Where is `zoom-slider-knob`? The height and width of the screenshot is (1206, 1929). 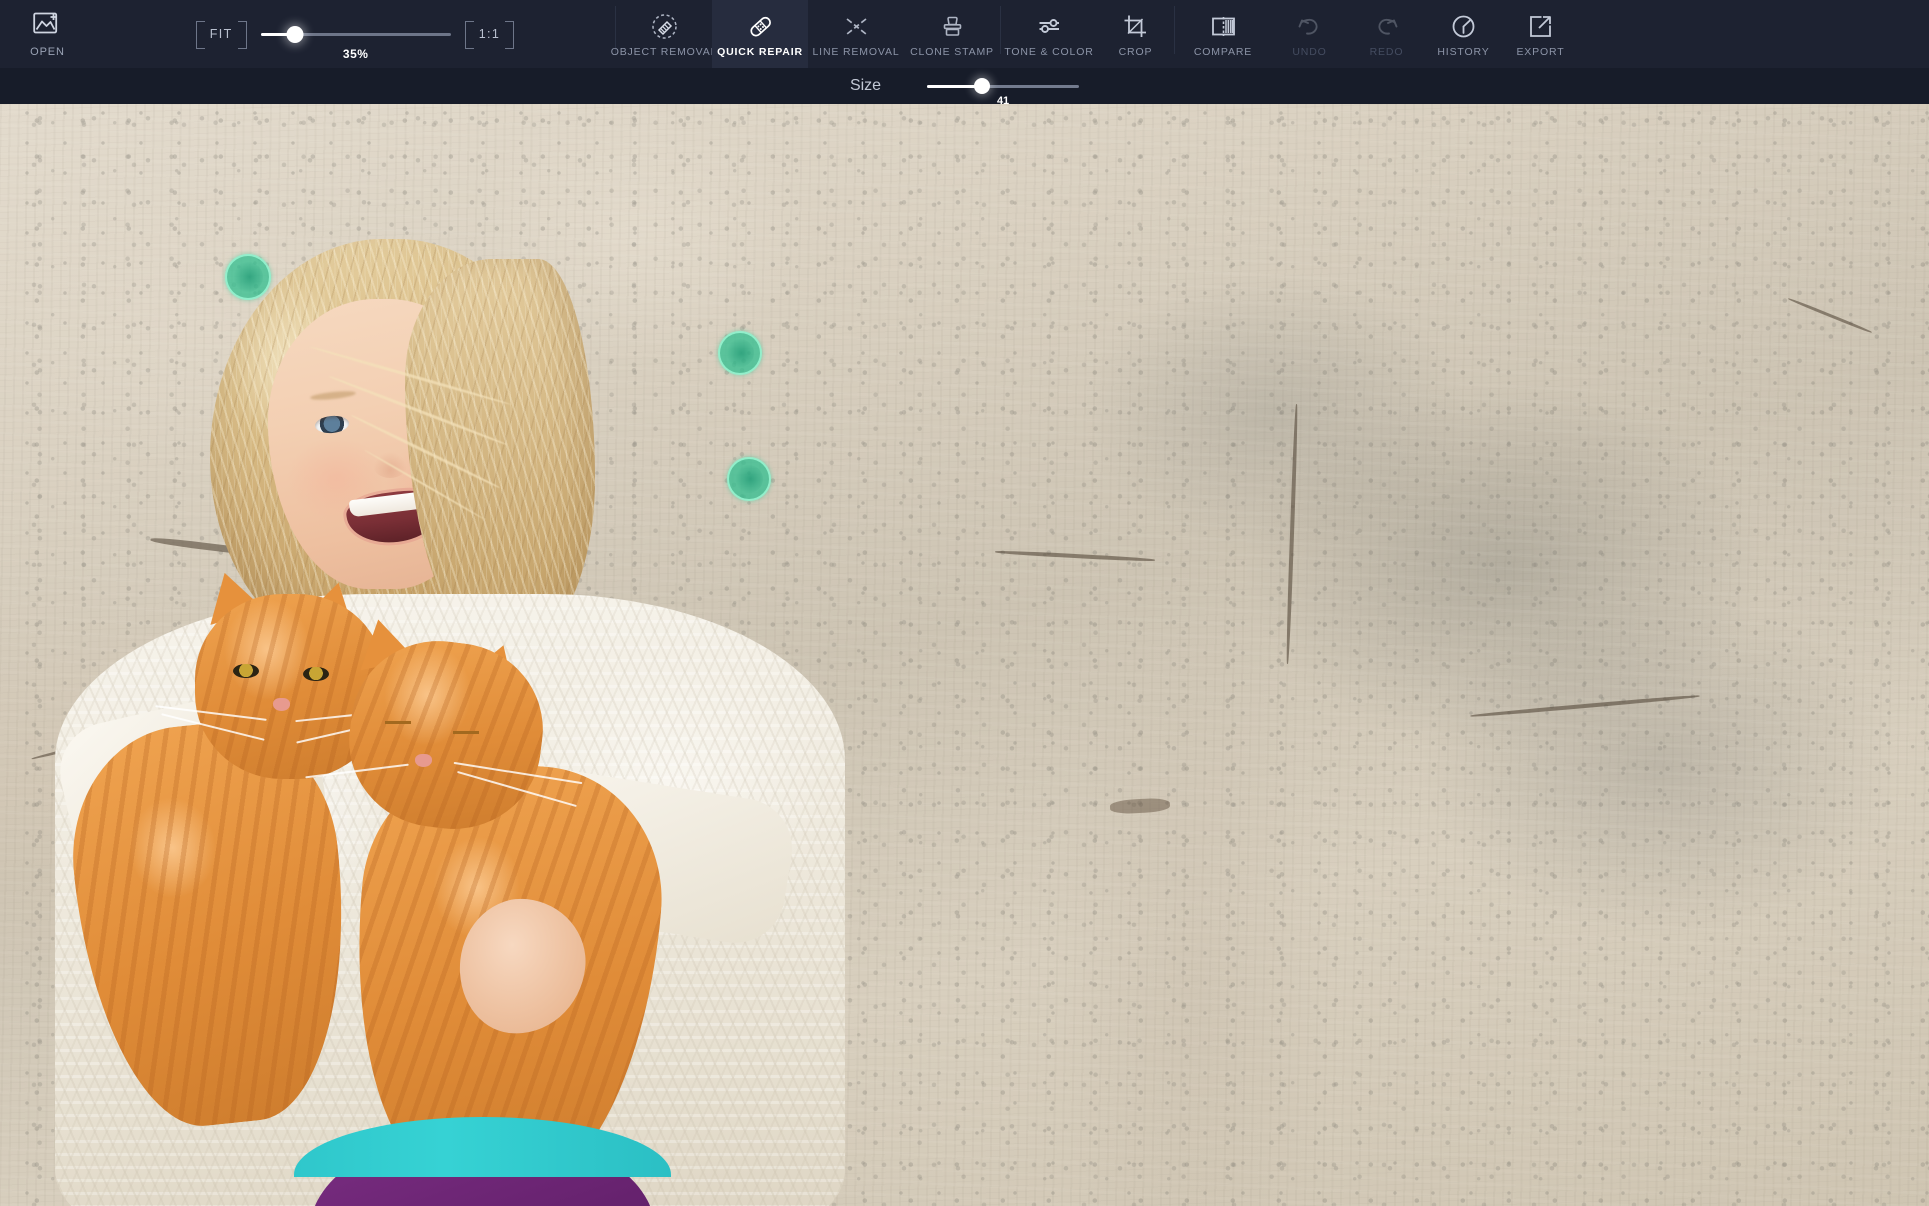 zoom-slider-knob is located at coordinates (295, 34).